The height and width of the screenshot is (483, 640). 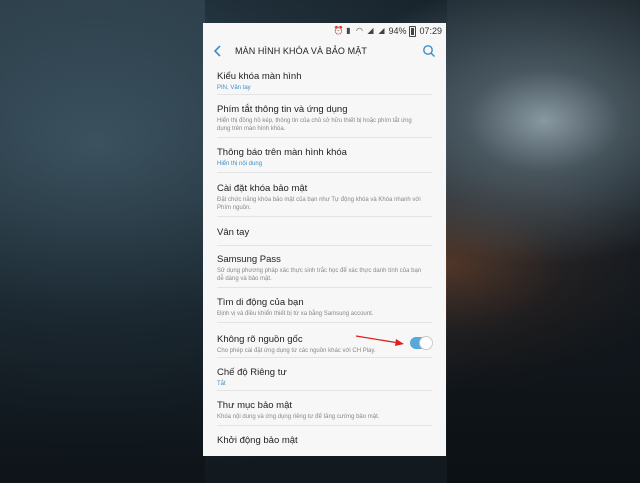 I want to click on item-subtitle: PIN, Vân tay, so click(x=234, y=88).